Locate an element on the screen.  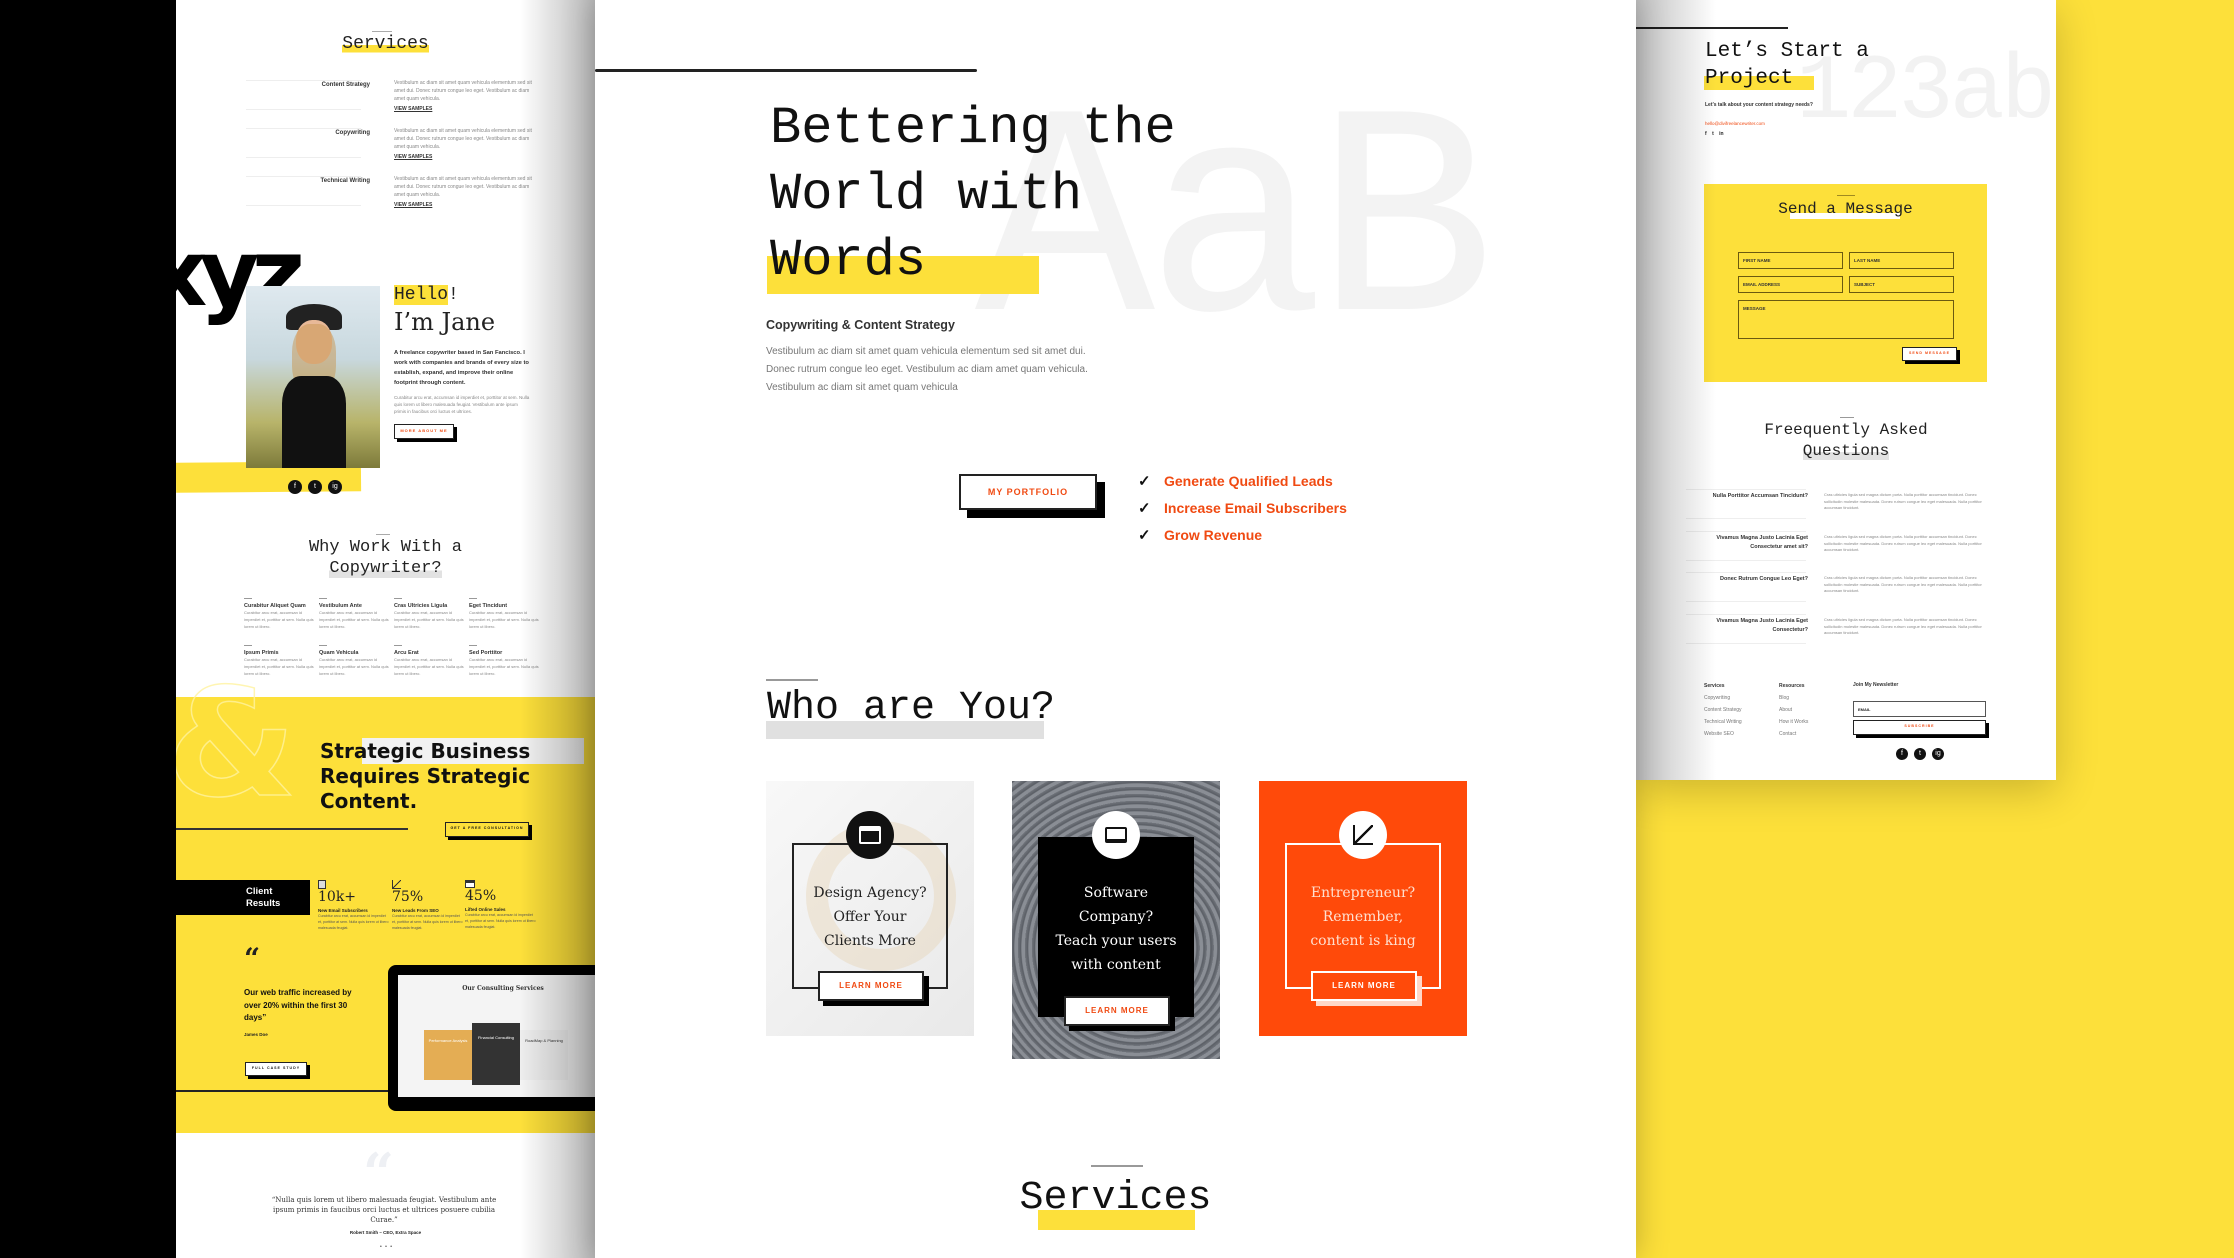
footer-link: About is located at coordinates (1793, 710).